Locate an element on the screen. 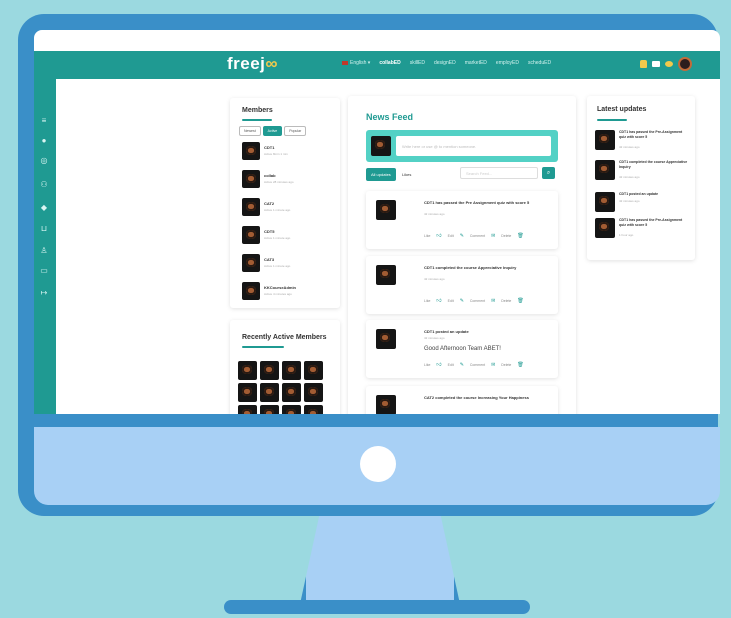 The height and width of the screenshot is (618, 731). member-item: CAT3 Active 1 minute ago is located at coordinates (287, 264).